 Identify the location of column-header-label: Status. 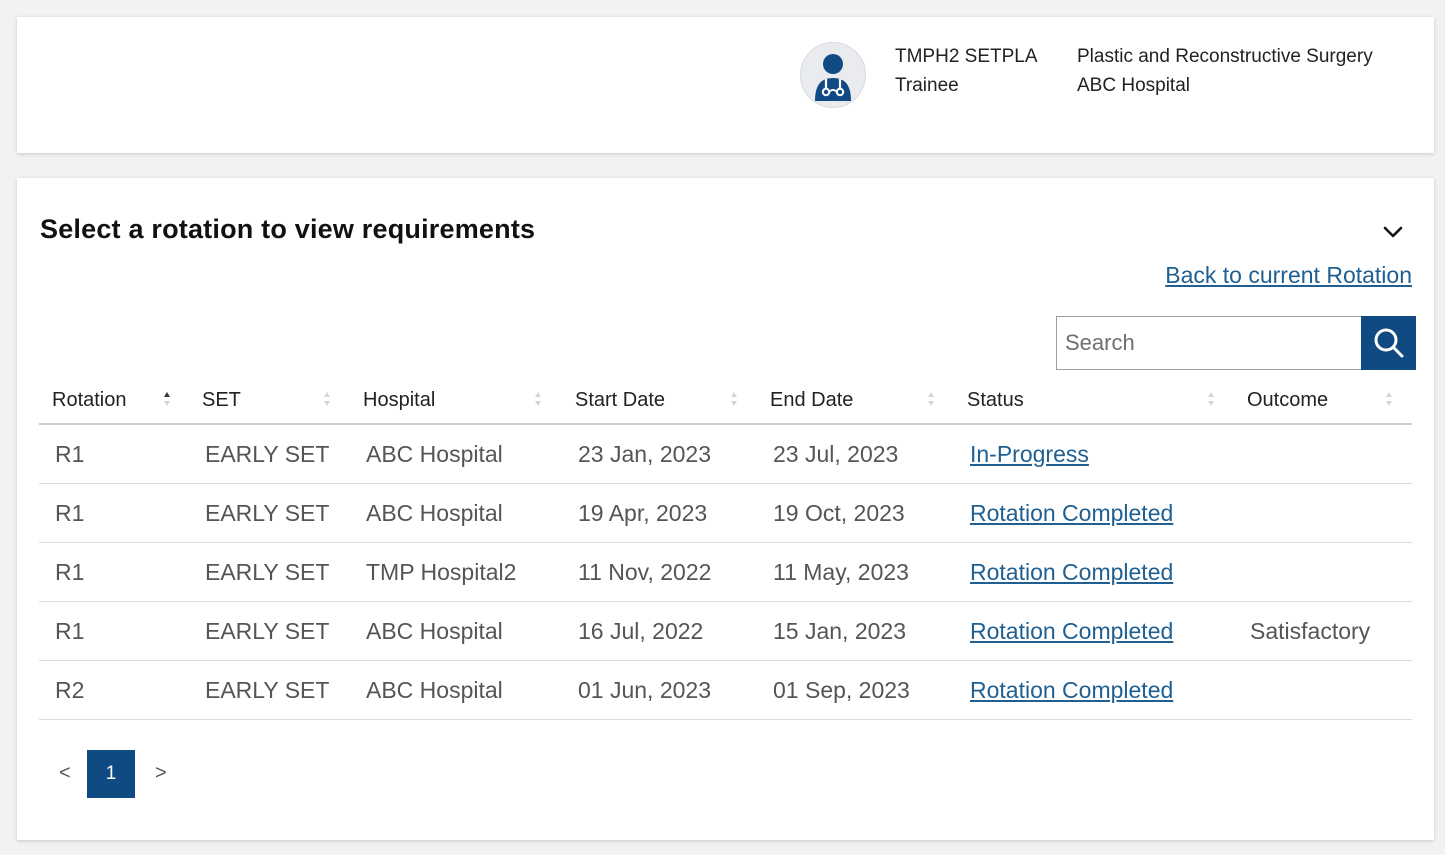
(995, 399).